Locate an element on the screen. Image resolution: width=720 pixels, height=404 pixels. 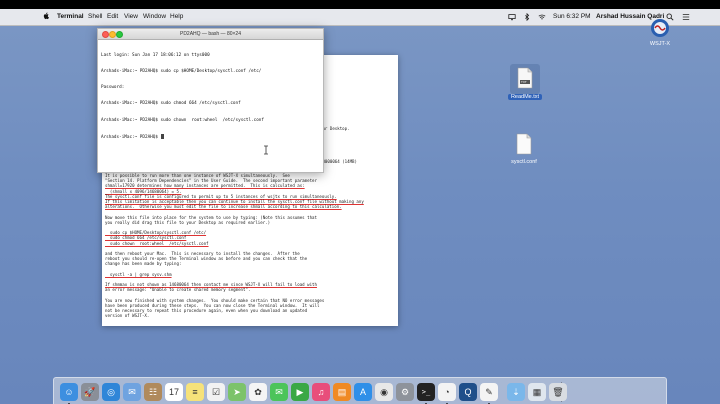
dock-documents-stack-icon: ▦ is located at coordinates (537, 392).